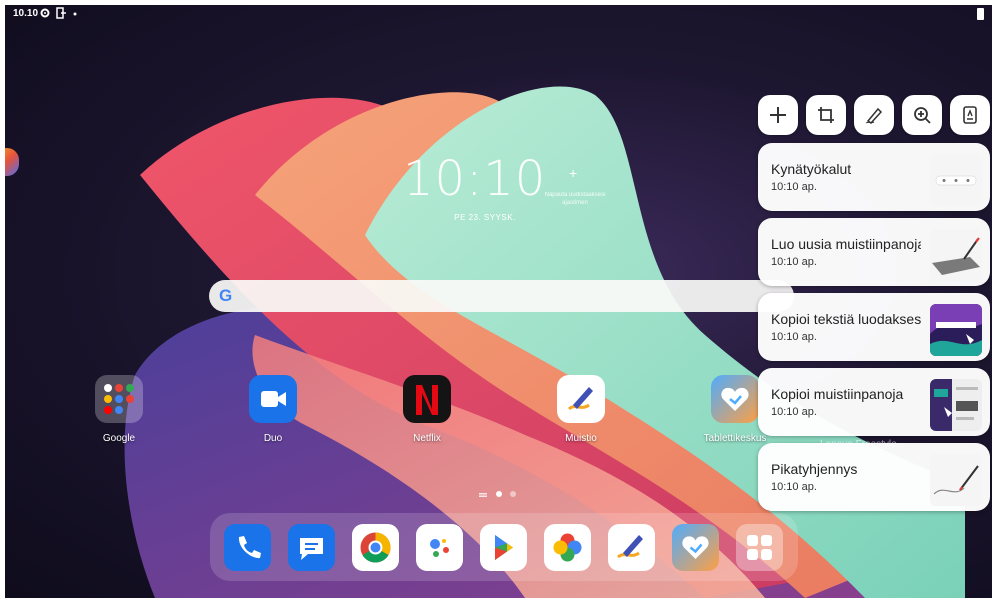 The width and height of the screenshot is (997, 603). I want to click on card-title: Kopioi tekstiä luodaksesi, so click(846, 319).